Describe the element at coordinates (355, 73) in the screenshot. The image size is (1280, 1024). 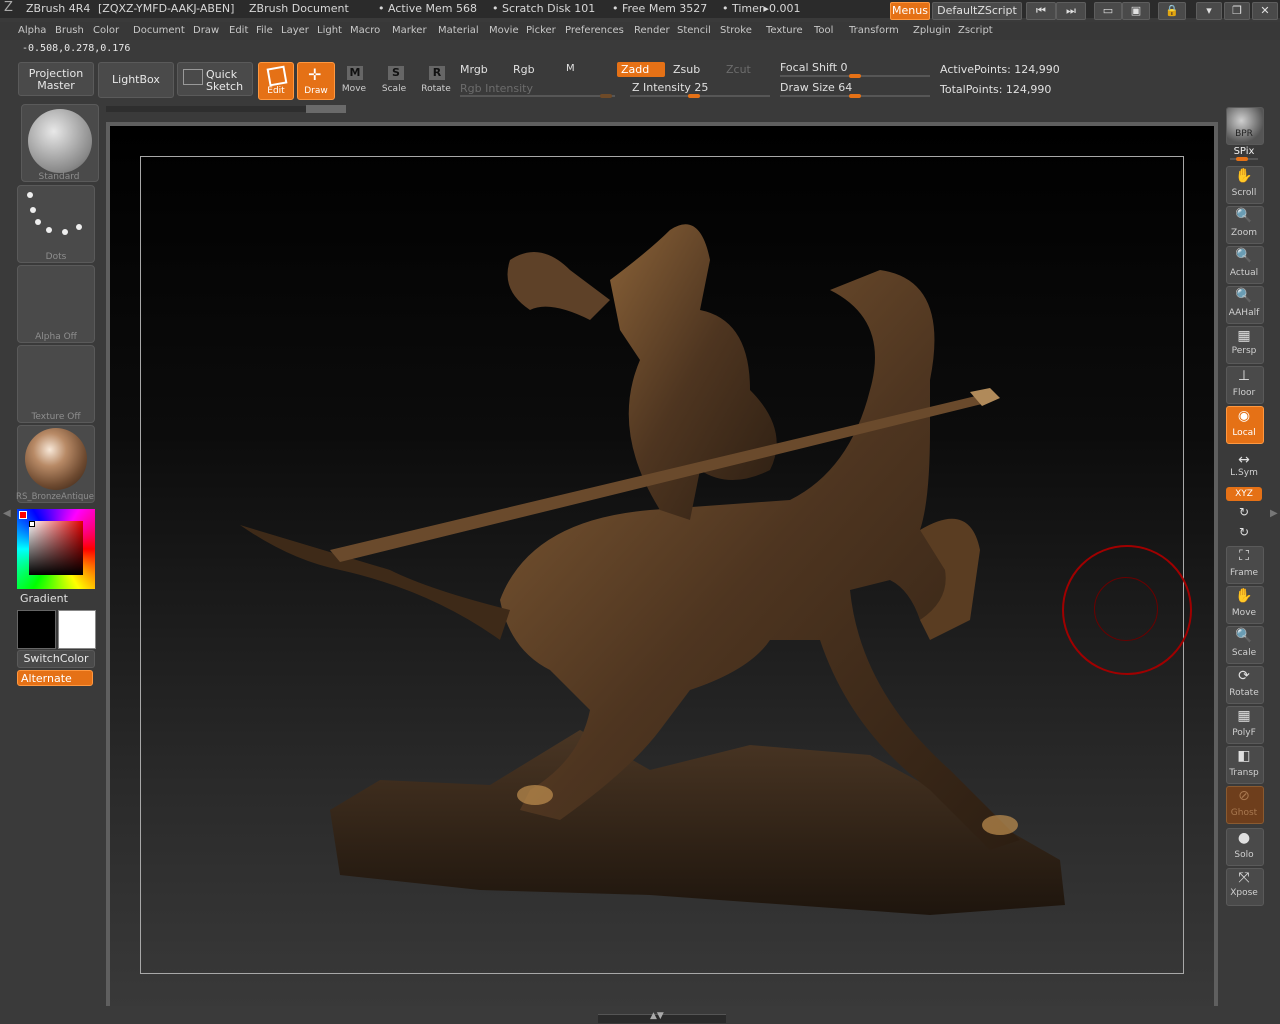
I see `move-icon: M` at that location.